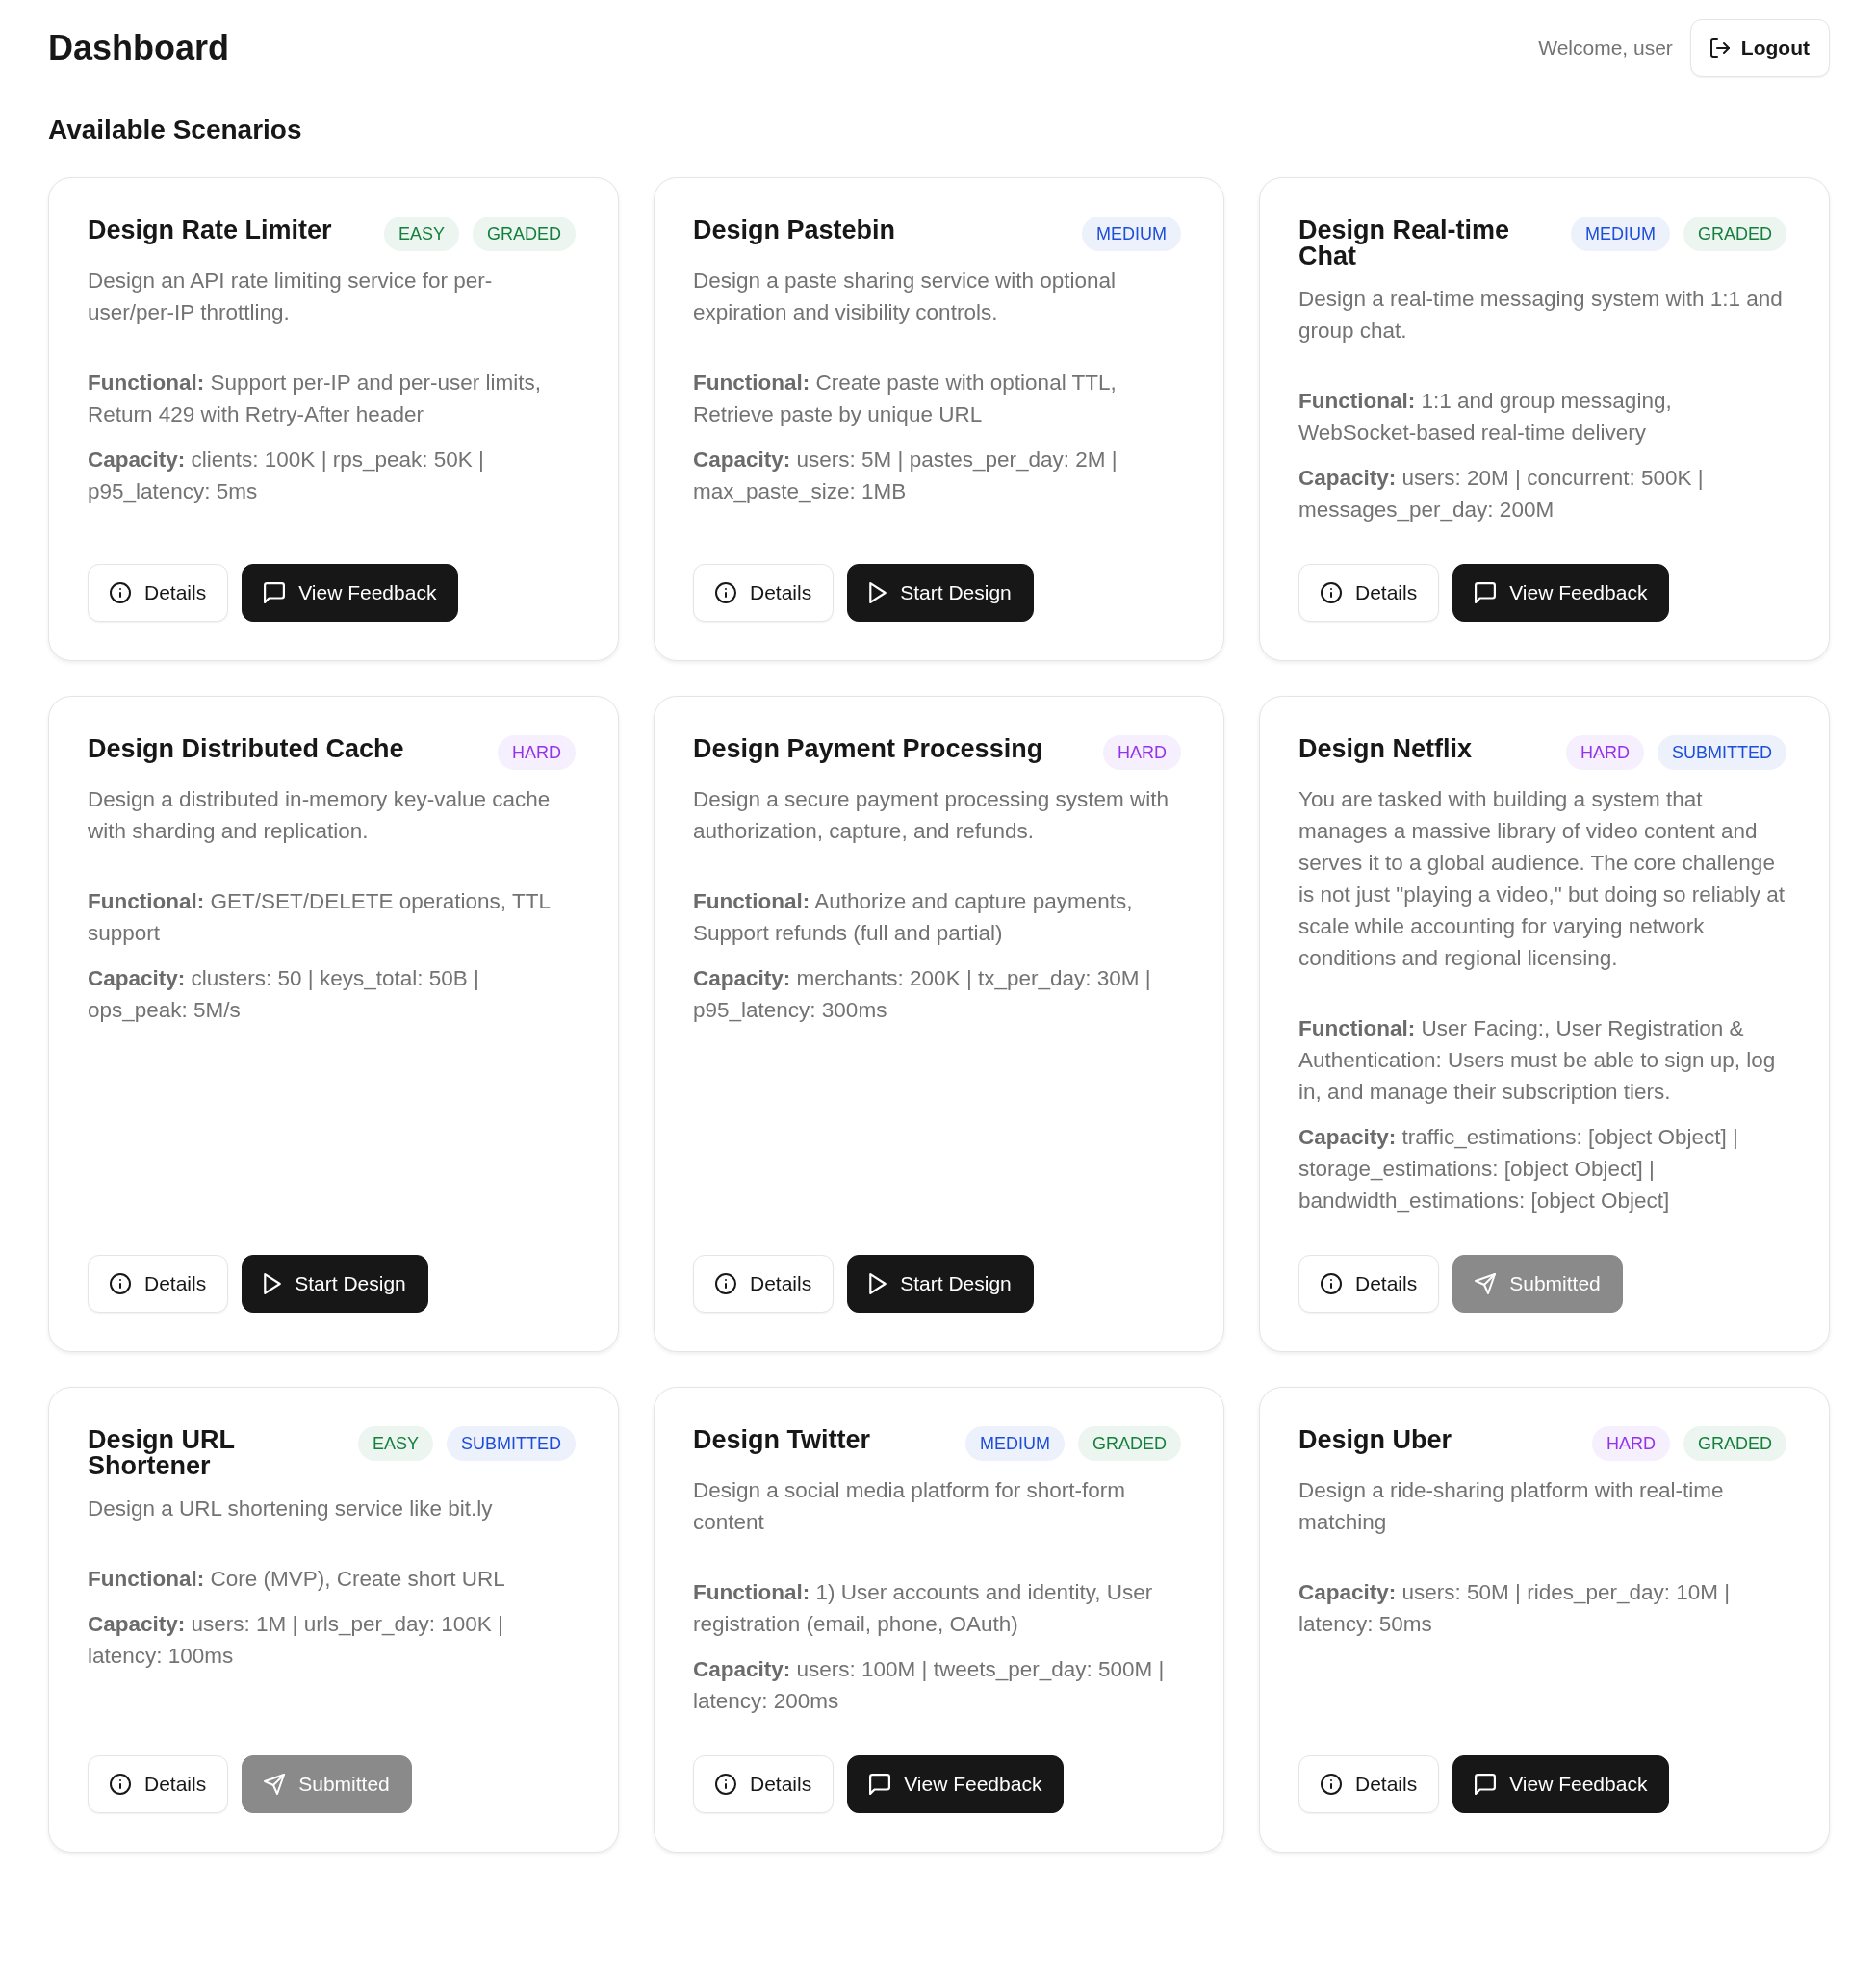  Describe the element at coordinates (291, 1509) in the screenshot. I see `card-description: Design a URL shortening service like bit.ly` at that location.